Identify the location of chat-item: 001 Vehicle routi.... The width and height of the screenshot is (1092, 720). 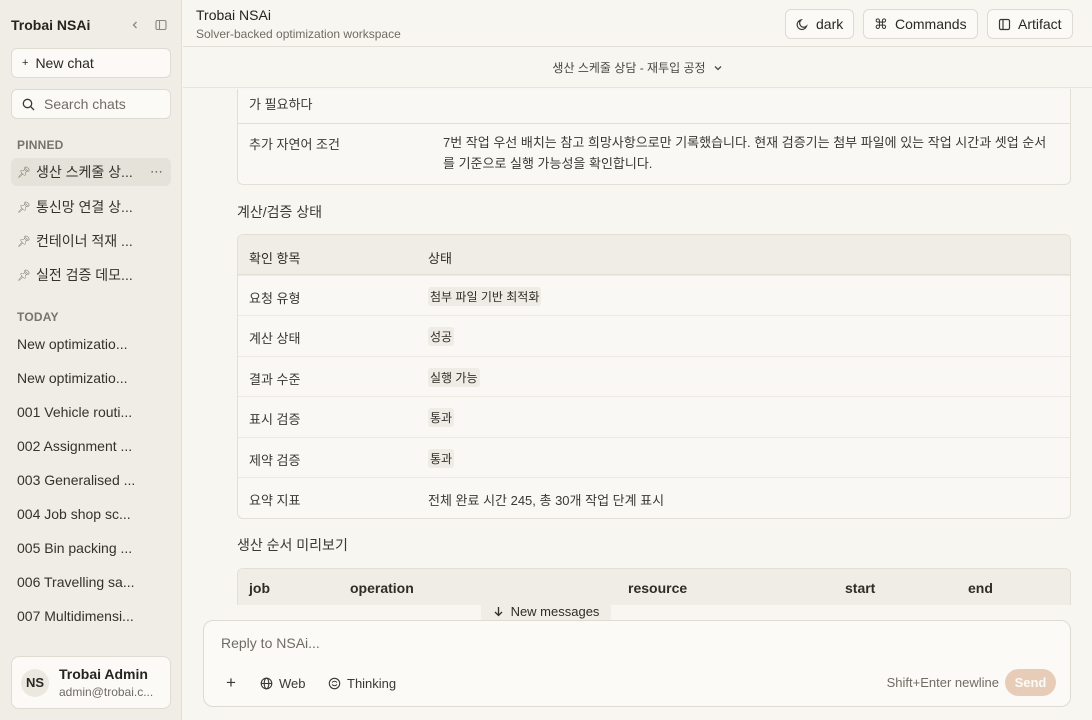
(91, 412).